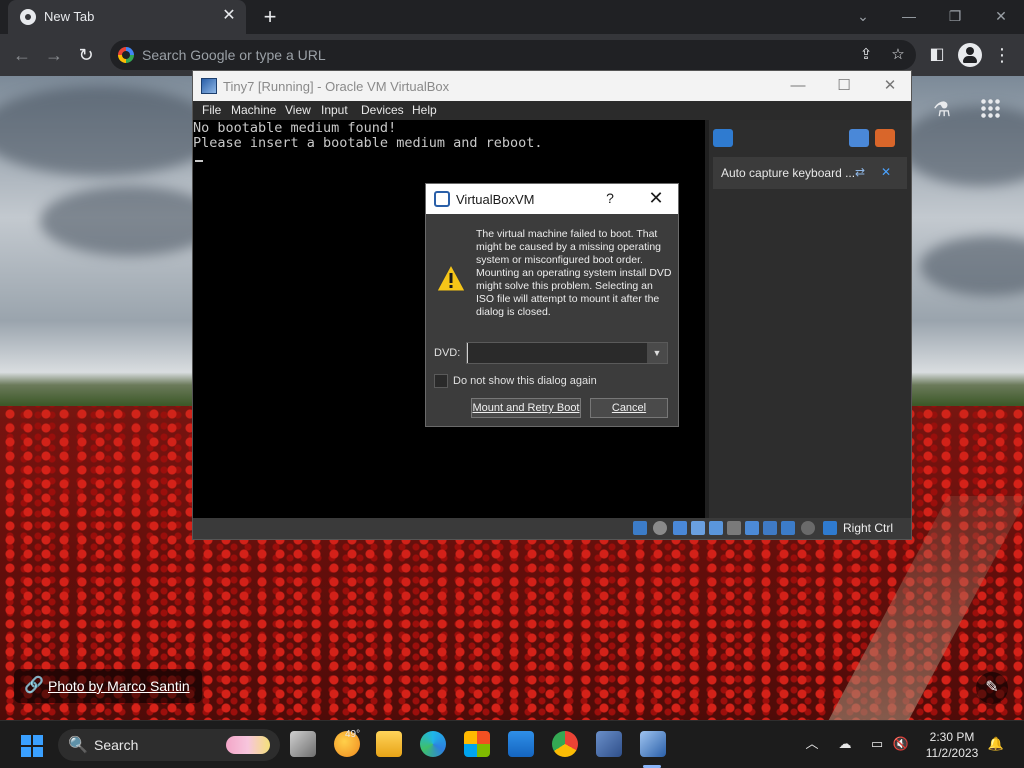 The image size is (1024, 768). What do you see at coordinates (451, 278) in the screenshot?
I see `warning-icon` at bounding box center [451, 278].